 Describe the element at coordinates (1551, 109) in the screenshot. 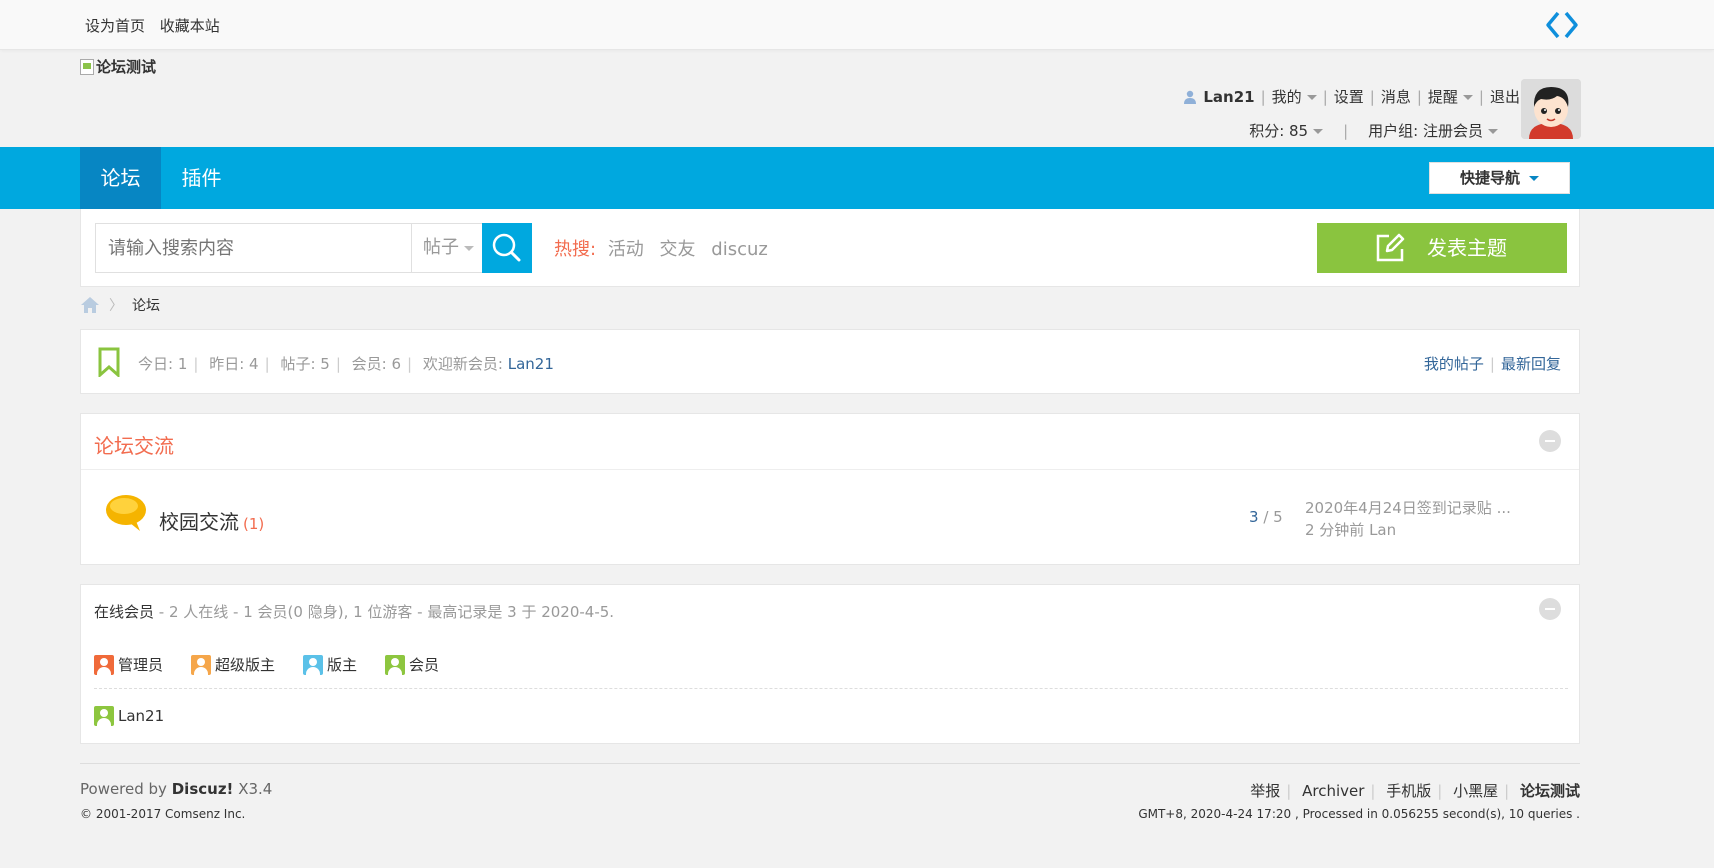

I see `avatar` at that location.